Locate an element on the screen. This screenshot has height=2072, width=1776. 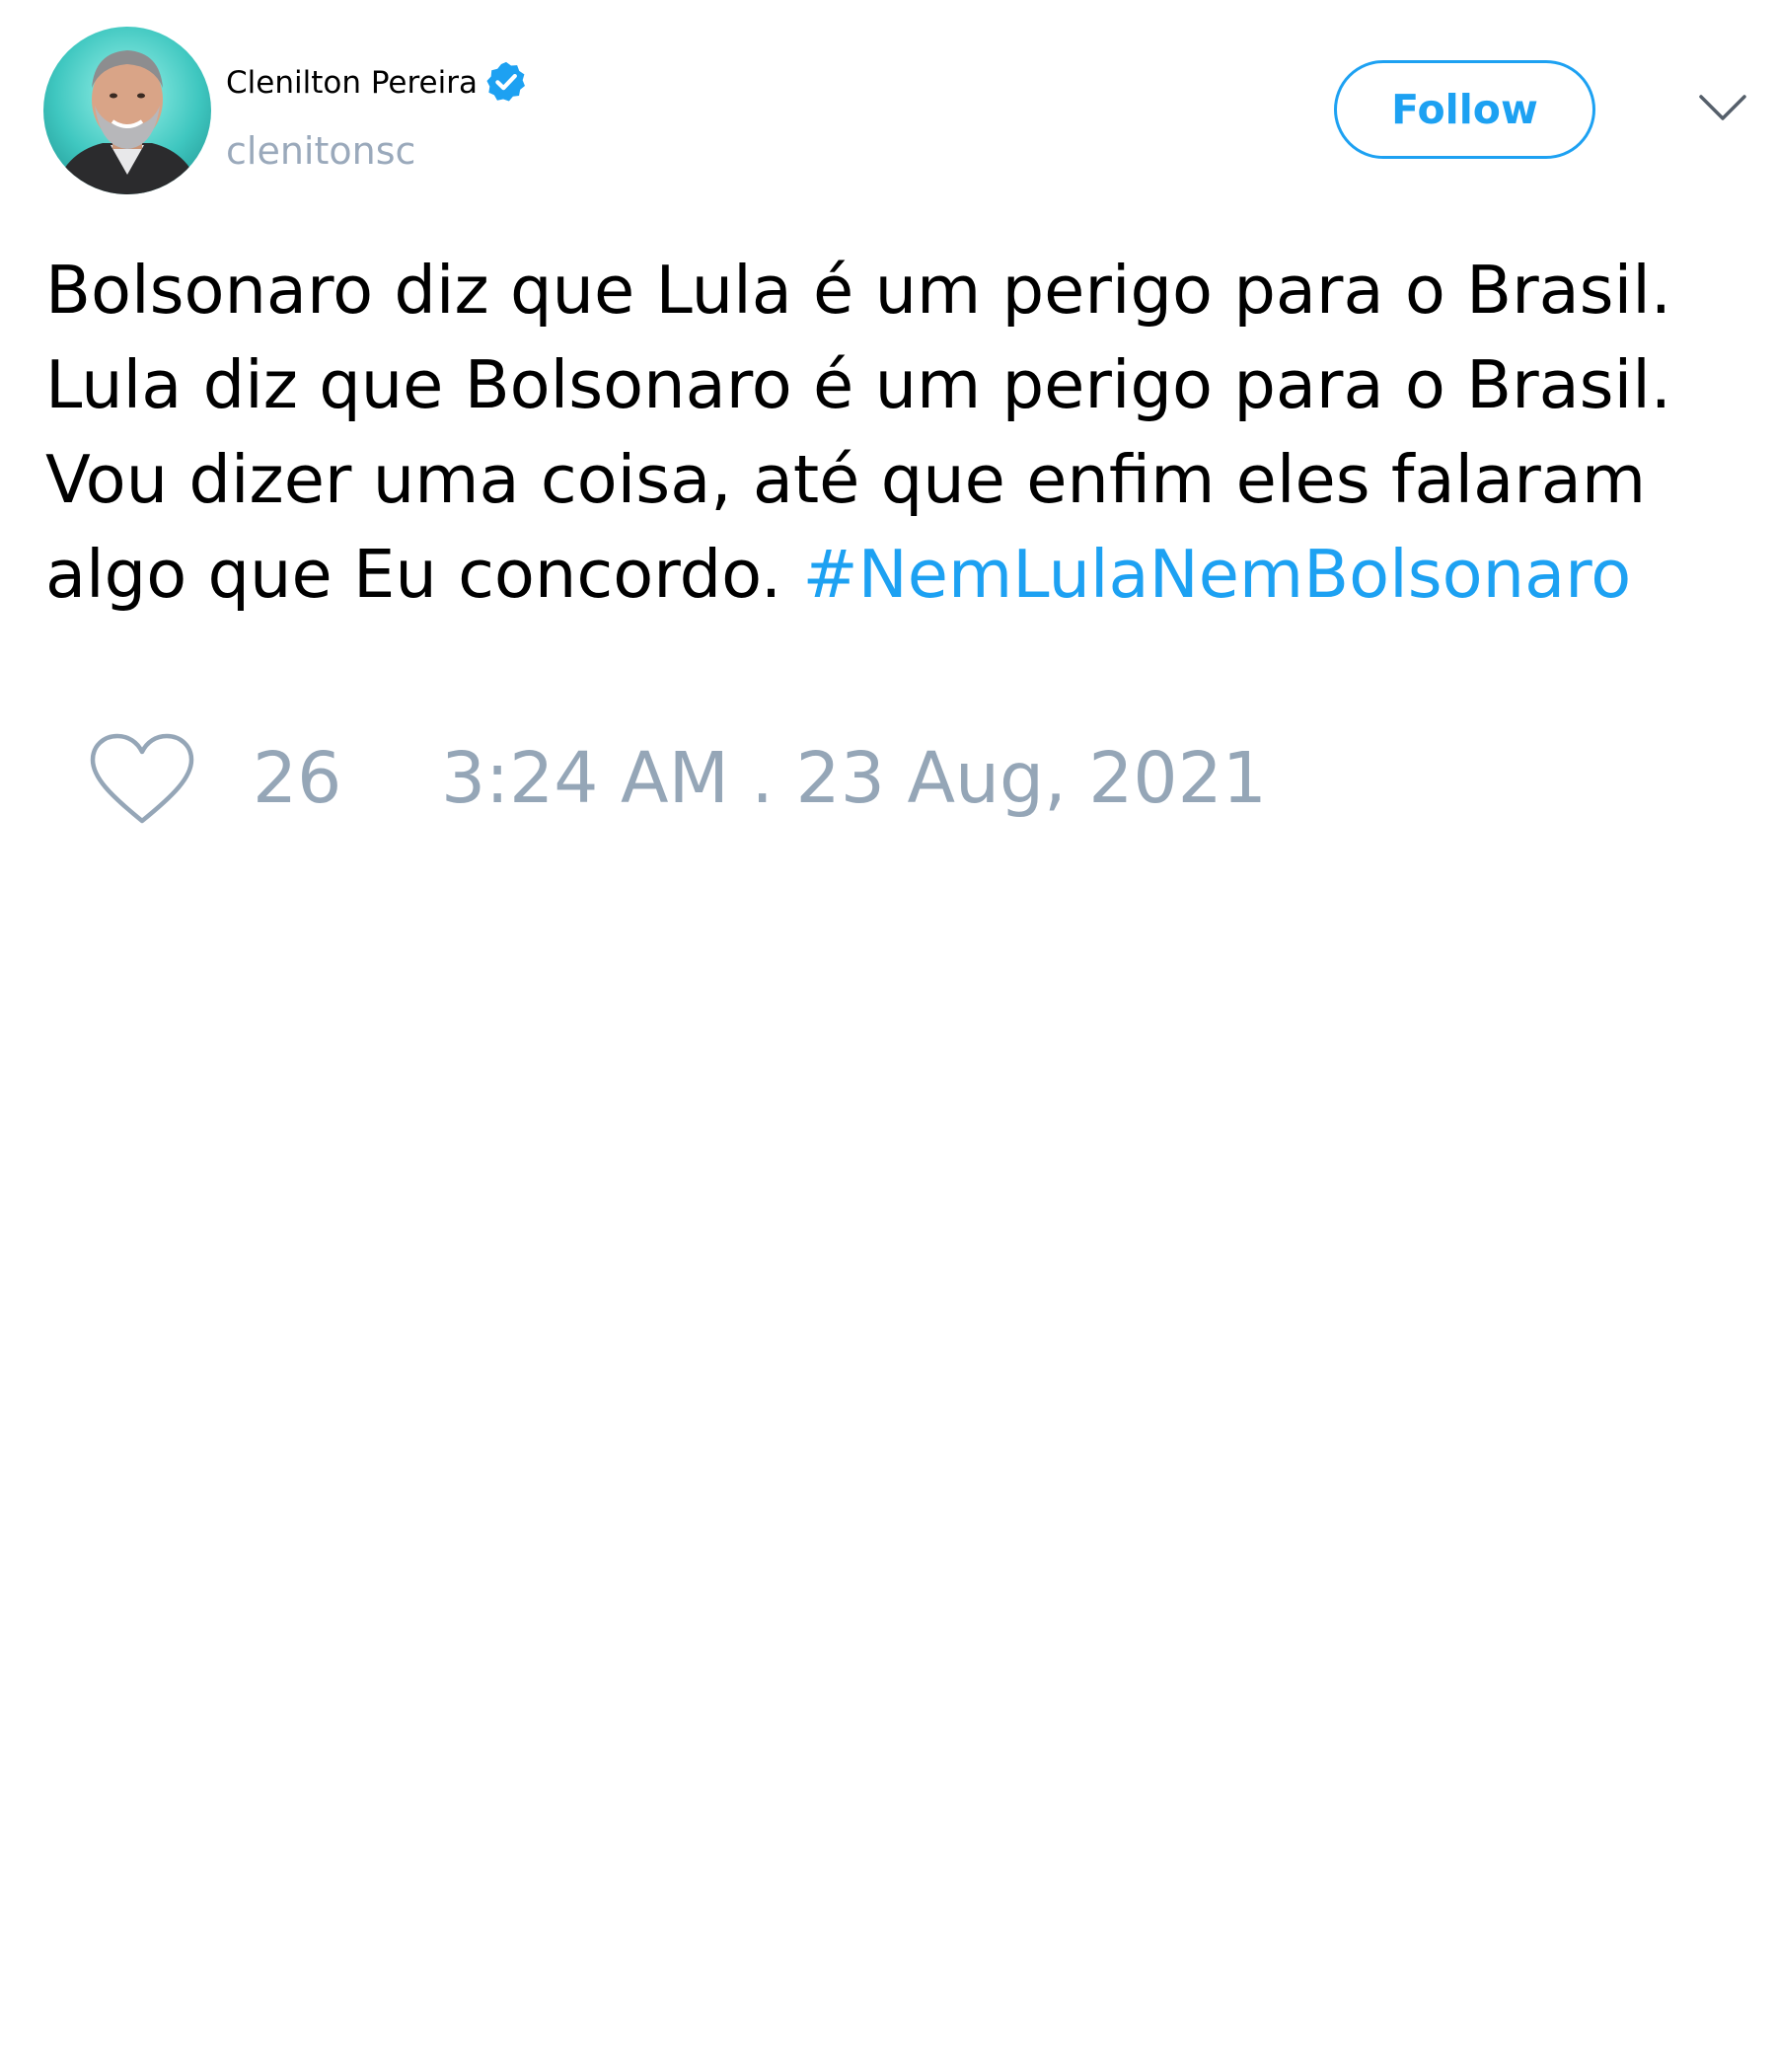
author-handle: clenitonsc is located at coordinates (320, 151).